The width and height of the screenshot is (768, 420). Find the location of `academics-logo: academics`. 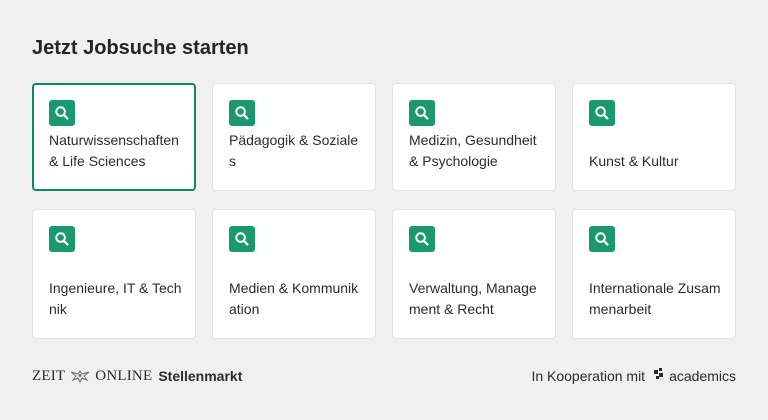

academics-logo: academics is located at coordinates (694, 376).